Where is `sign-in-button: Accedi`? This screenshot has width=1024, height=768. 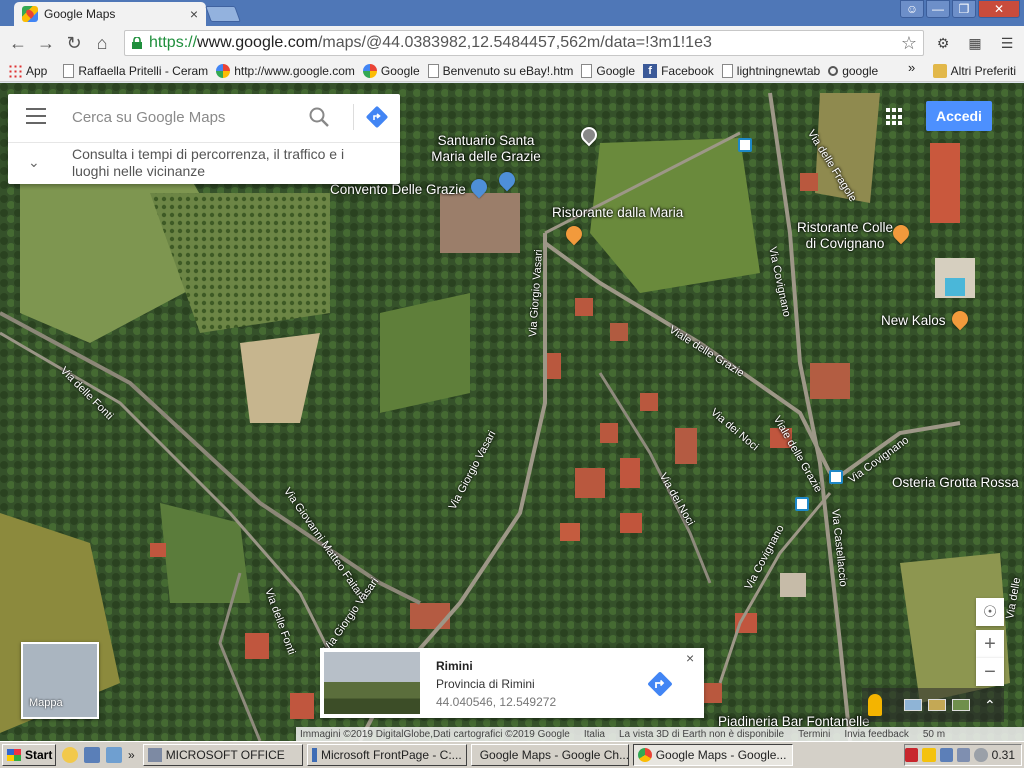 sign-in-button: Accedi is located at coordinates (959, 116).